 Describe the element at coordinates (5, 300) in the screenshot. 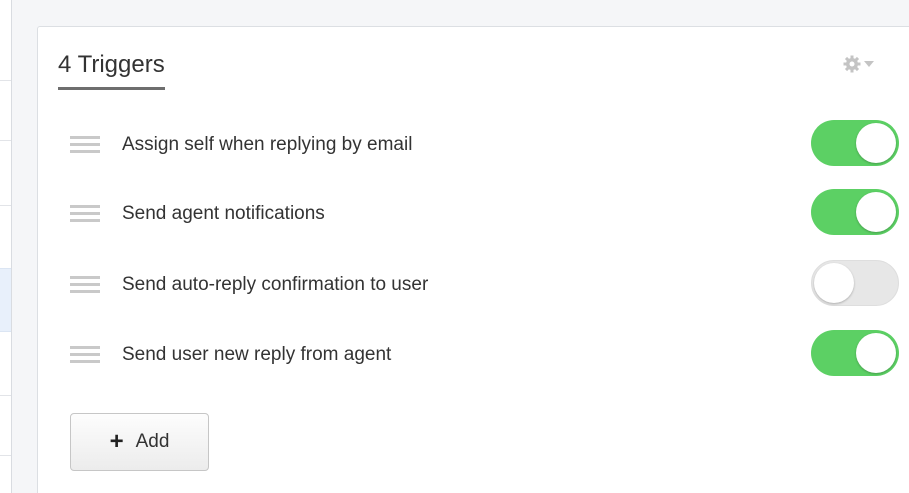

I see `sidebar-row-selected` at that location.